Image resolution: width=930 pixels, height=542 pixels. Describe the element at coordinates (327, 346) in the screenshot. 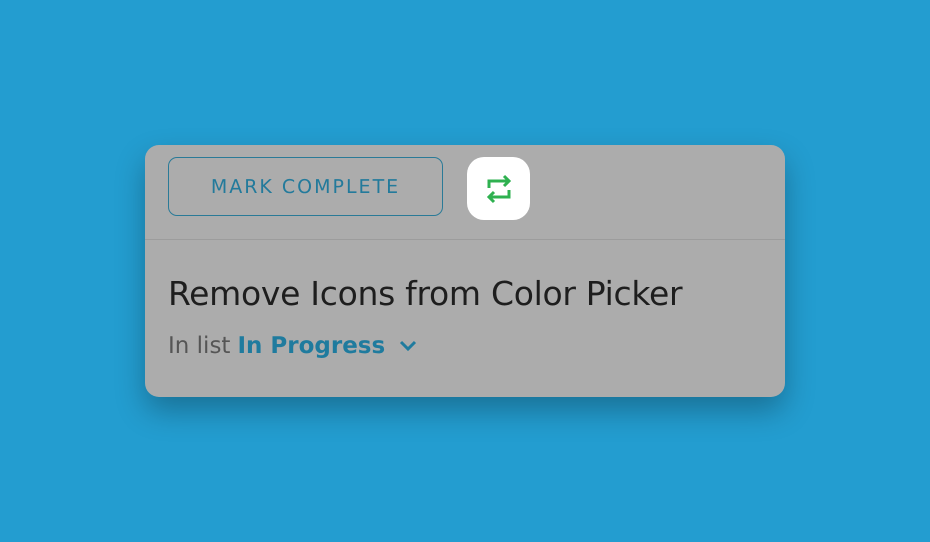

I see `list-dropdown: In Progress` at that location.